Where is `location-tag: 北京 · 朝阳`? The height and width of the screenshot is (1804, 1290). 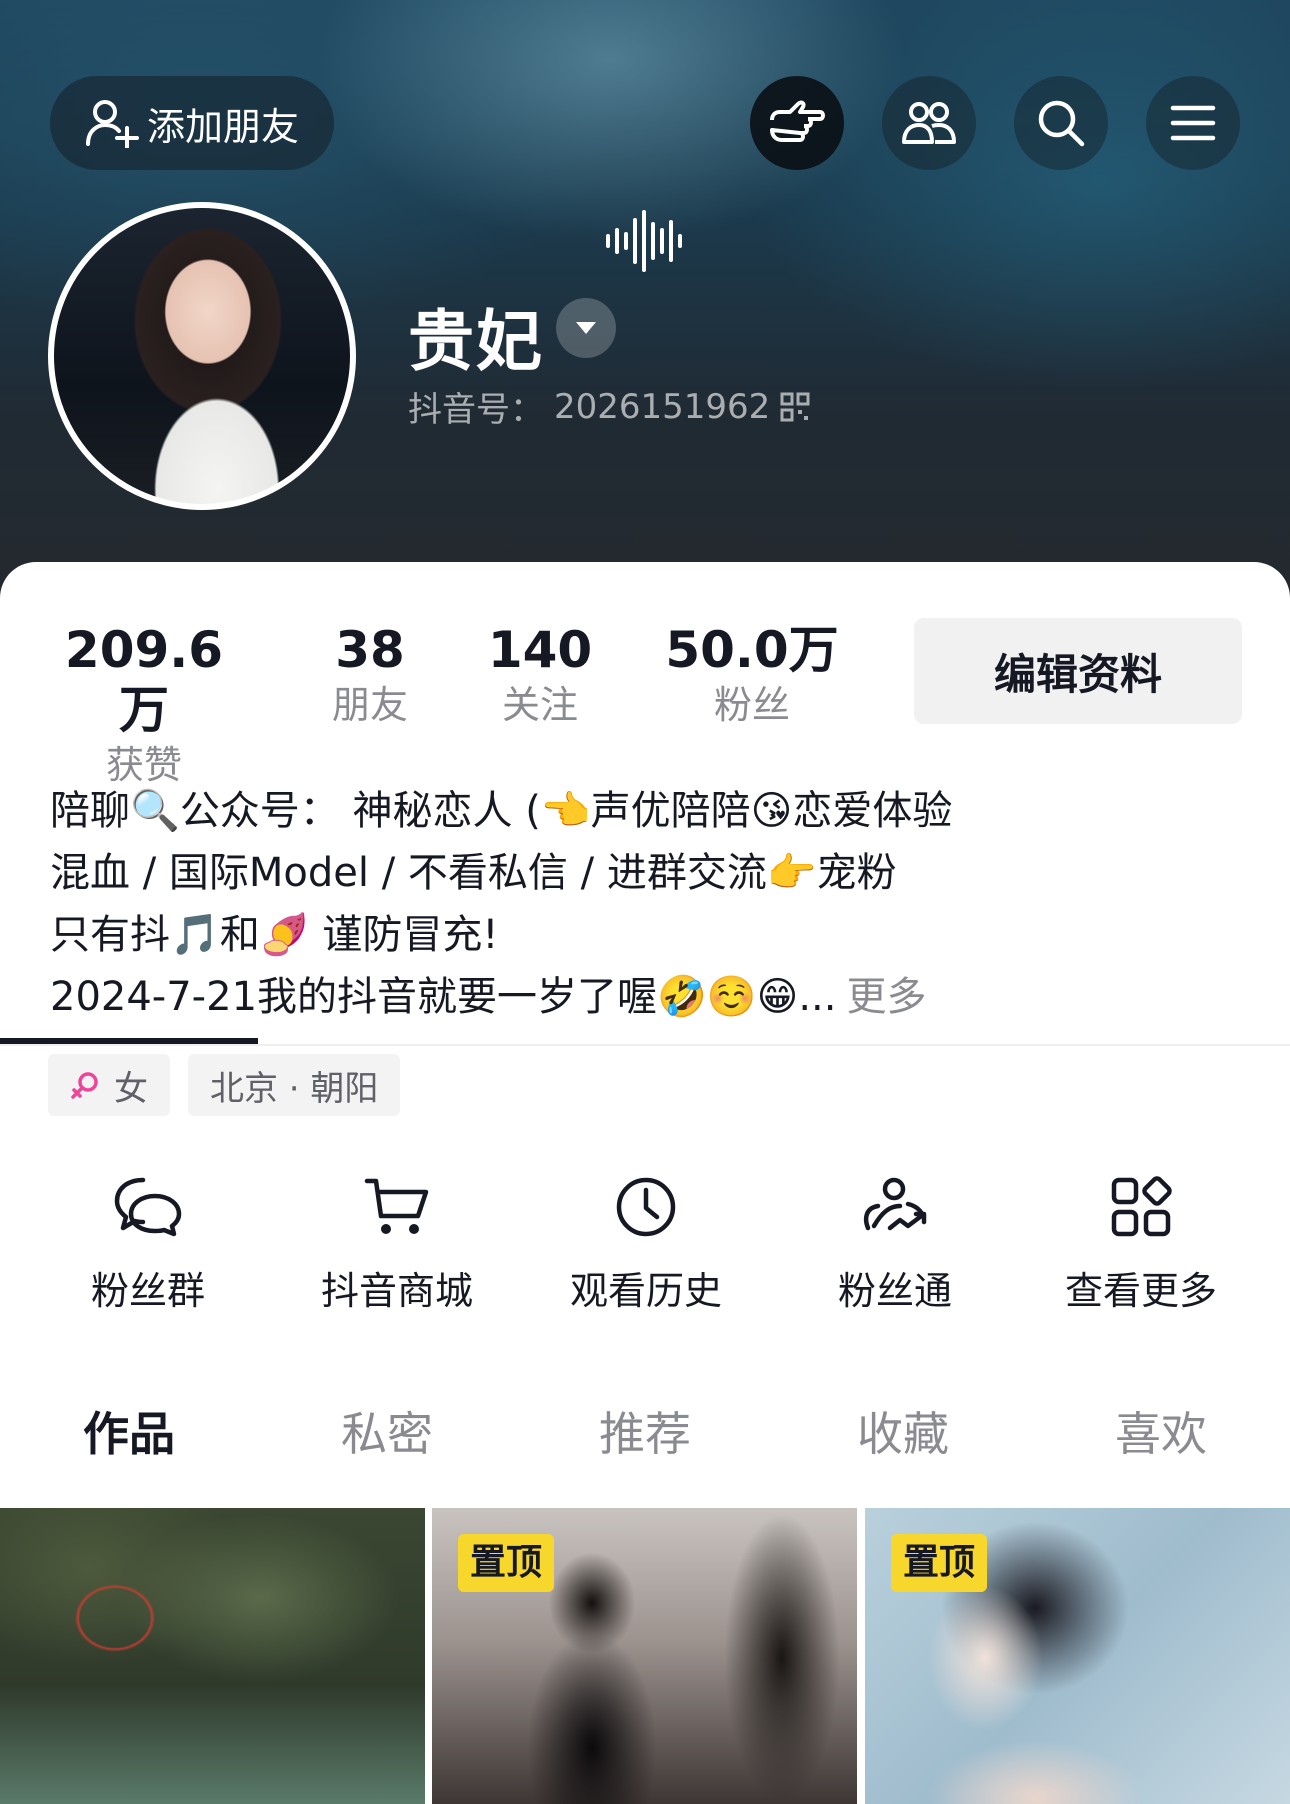 location-tag: 北京 · 朝阳 is located at coordinates (294, 1085).